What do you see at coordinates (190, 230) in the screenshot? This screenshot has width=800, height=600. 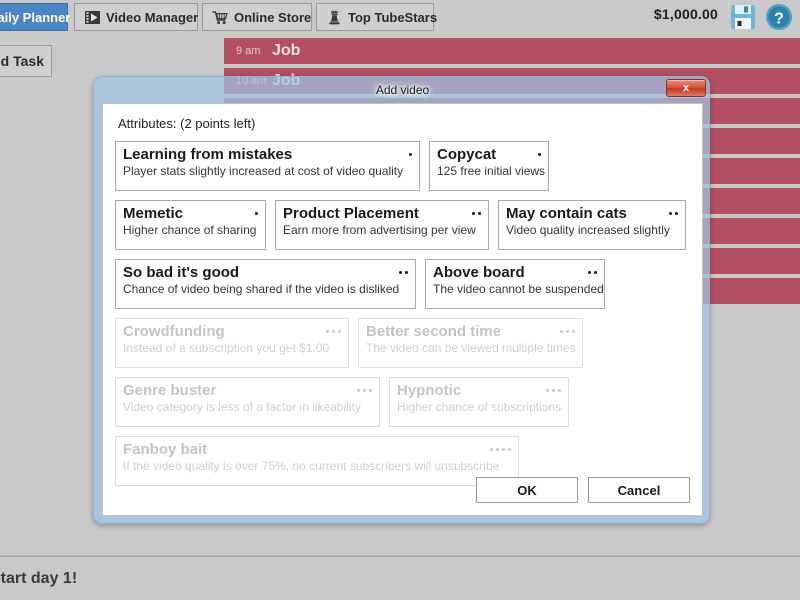 I see `attribute-description: Higher chance of sharing` at bounding box center [190, 230].